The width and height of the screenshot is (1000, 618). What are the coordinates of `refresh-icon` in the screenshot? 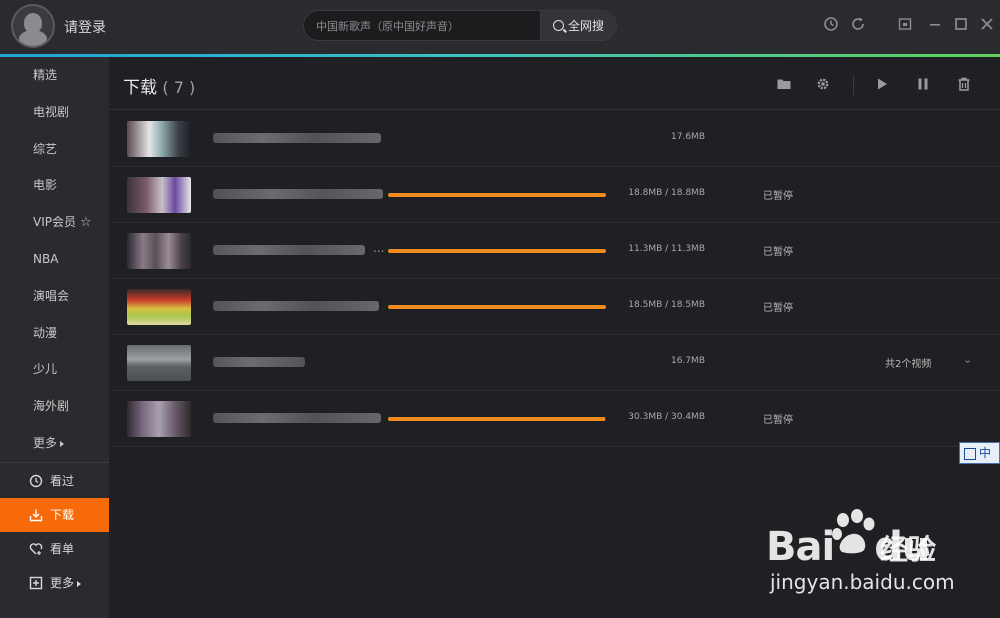 It's located at (858, 24).